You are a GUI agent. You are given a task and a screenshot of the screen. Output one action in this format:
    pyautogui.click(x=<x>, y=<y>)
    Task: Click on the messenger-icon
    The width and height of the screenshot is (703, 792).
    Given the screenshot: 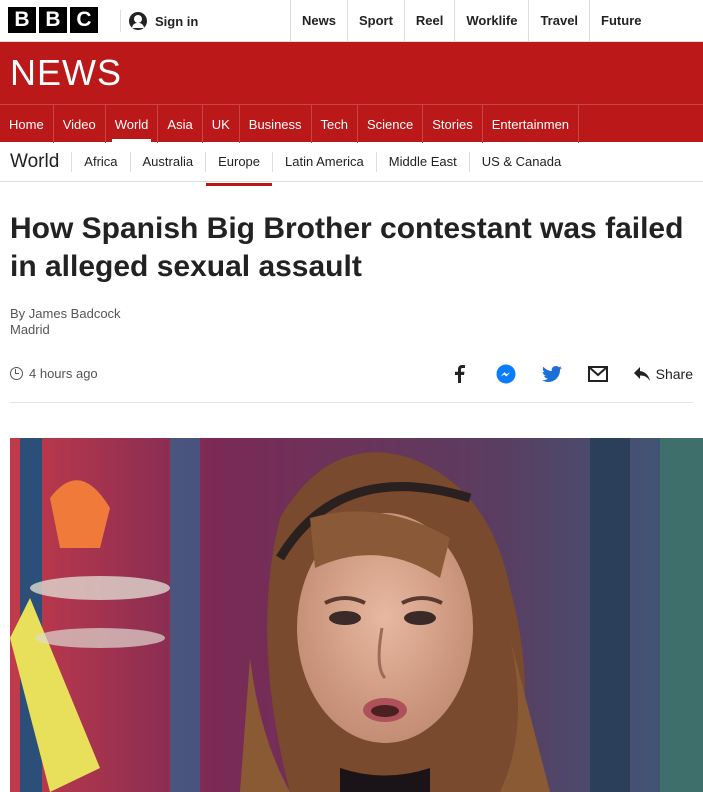 What is the action you would take?
    pyautogui.click(x=506, y=374)
    